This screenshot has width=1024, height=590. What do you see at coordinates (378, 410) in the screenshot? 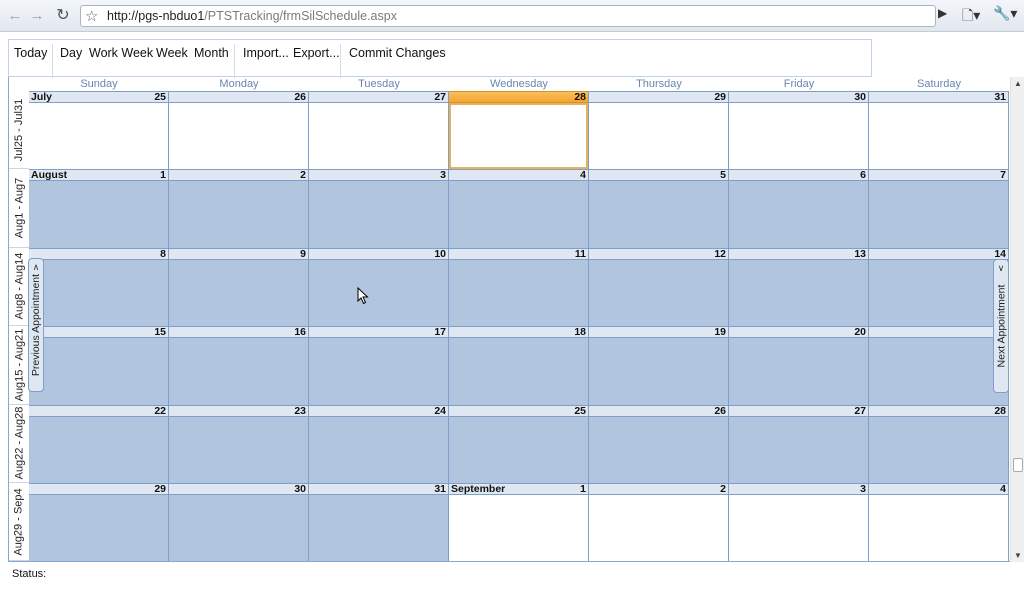
I see `day-cell-header: 24` at bounding box center [378, 410].